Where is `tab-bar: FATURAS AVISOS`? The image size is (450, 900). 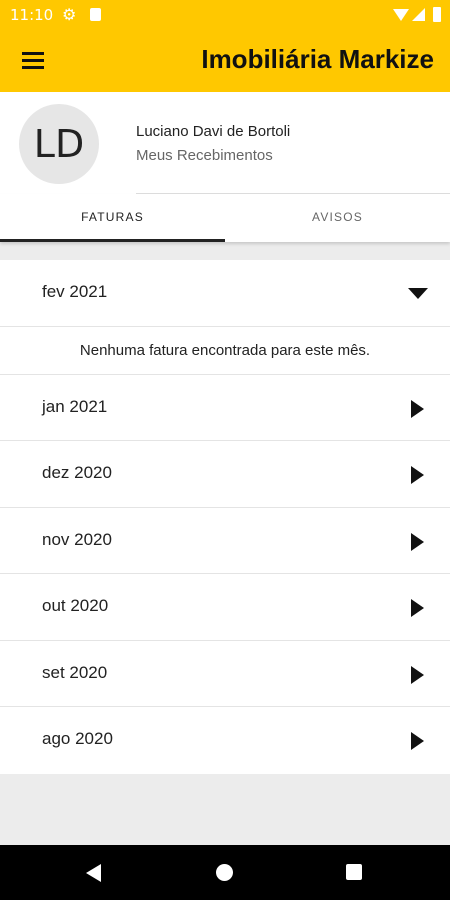 tab-bar: FATURAS AVISOS is located at coordinates (225, 218).